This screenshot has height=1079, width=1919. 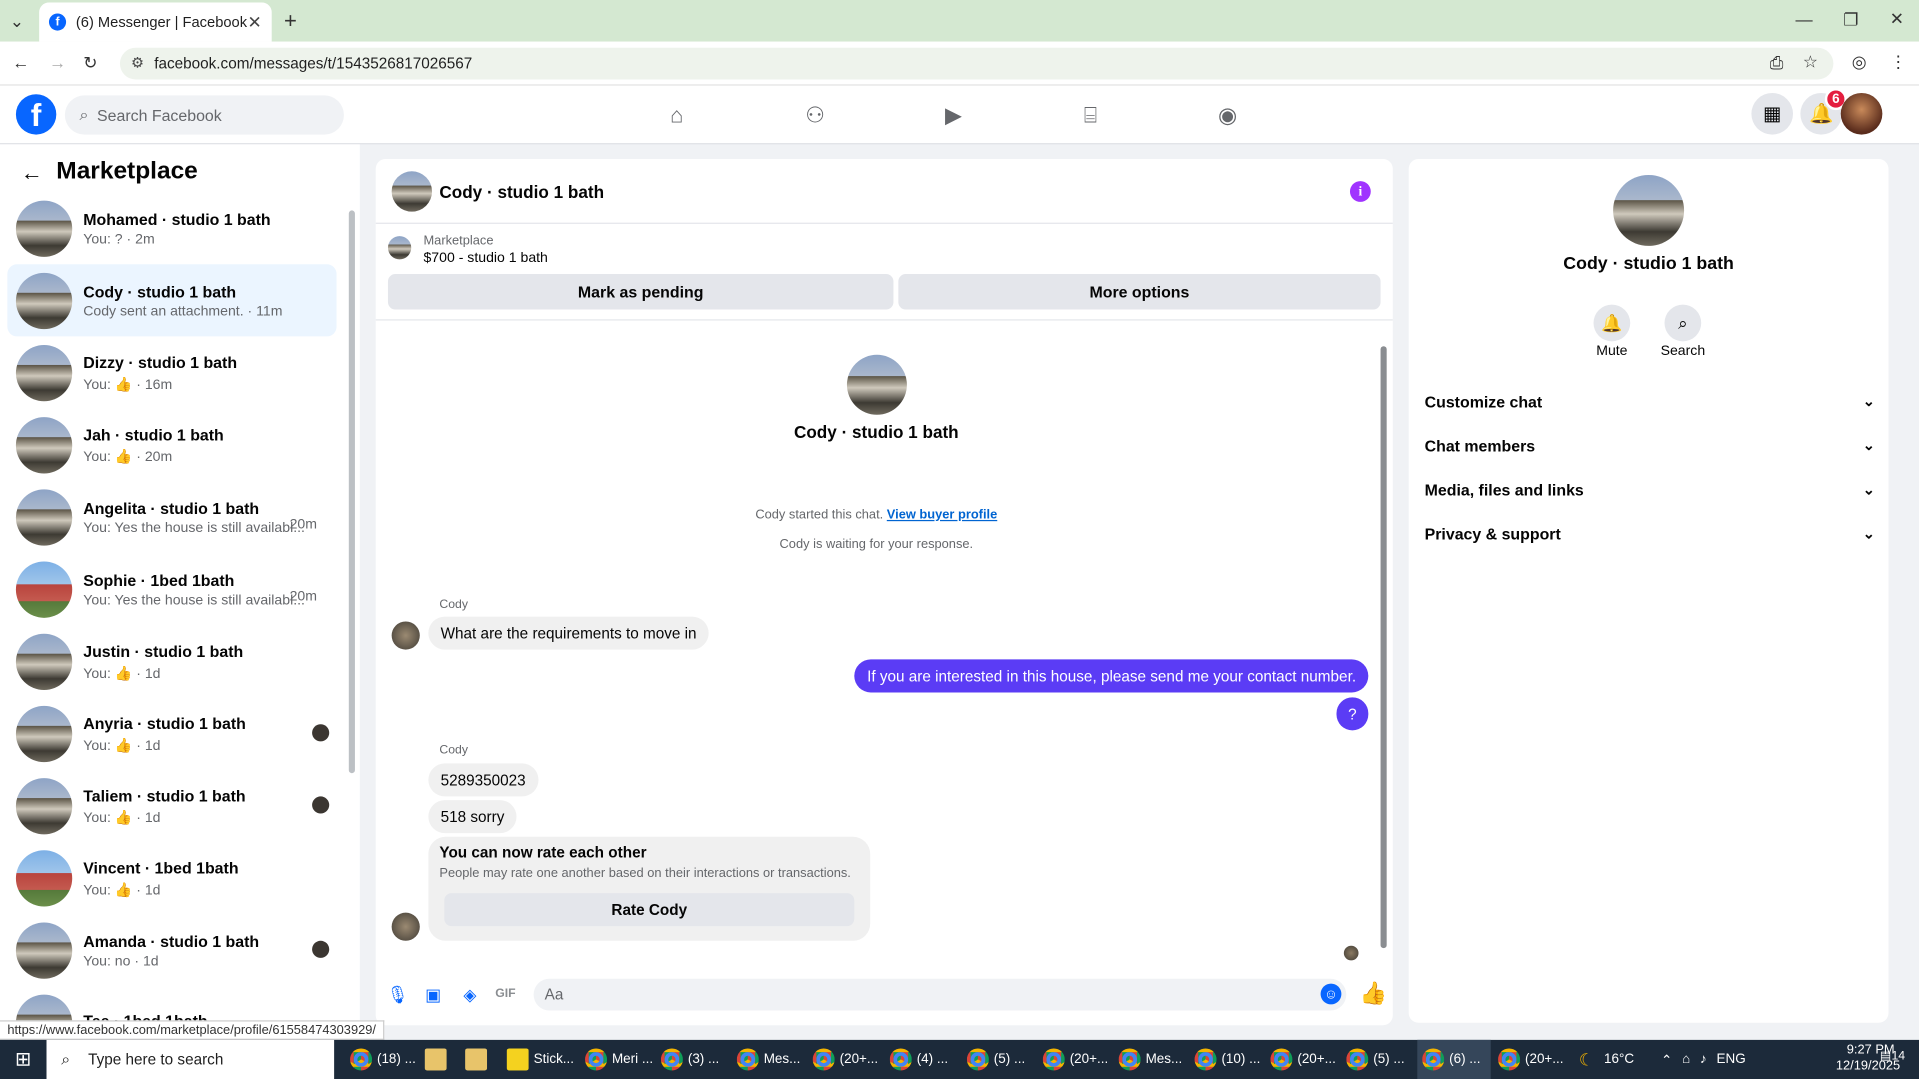 What do you see at coordinates (20, 63) in the screenshot?
I see `back-icon: ←` at bounding box center [20, 63].